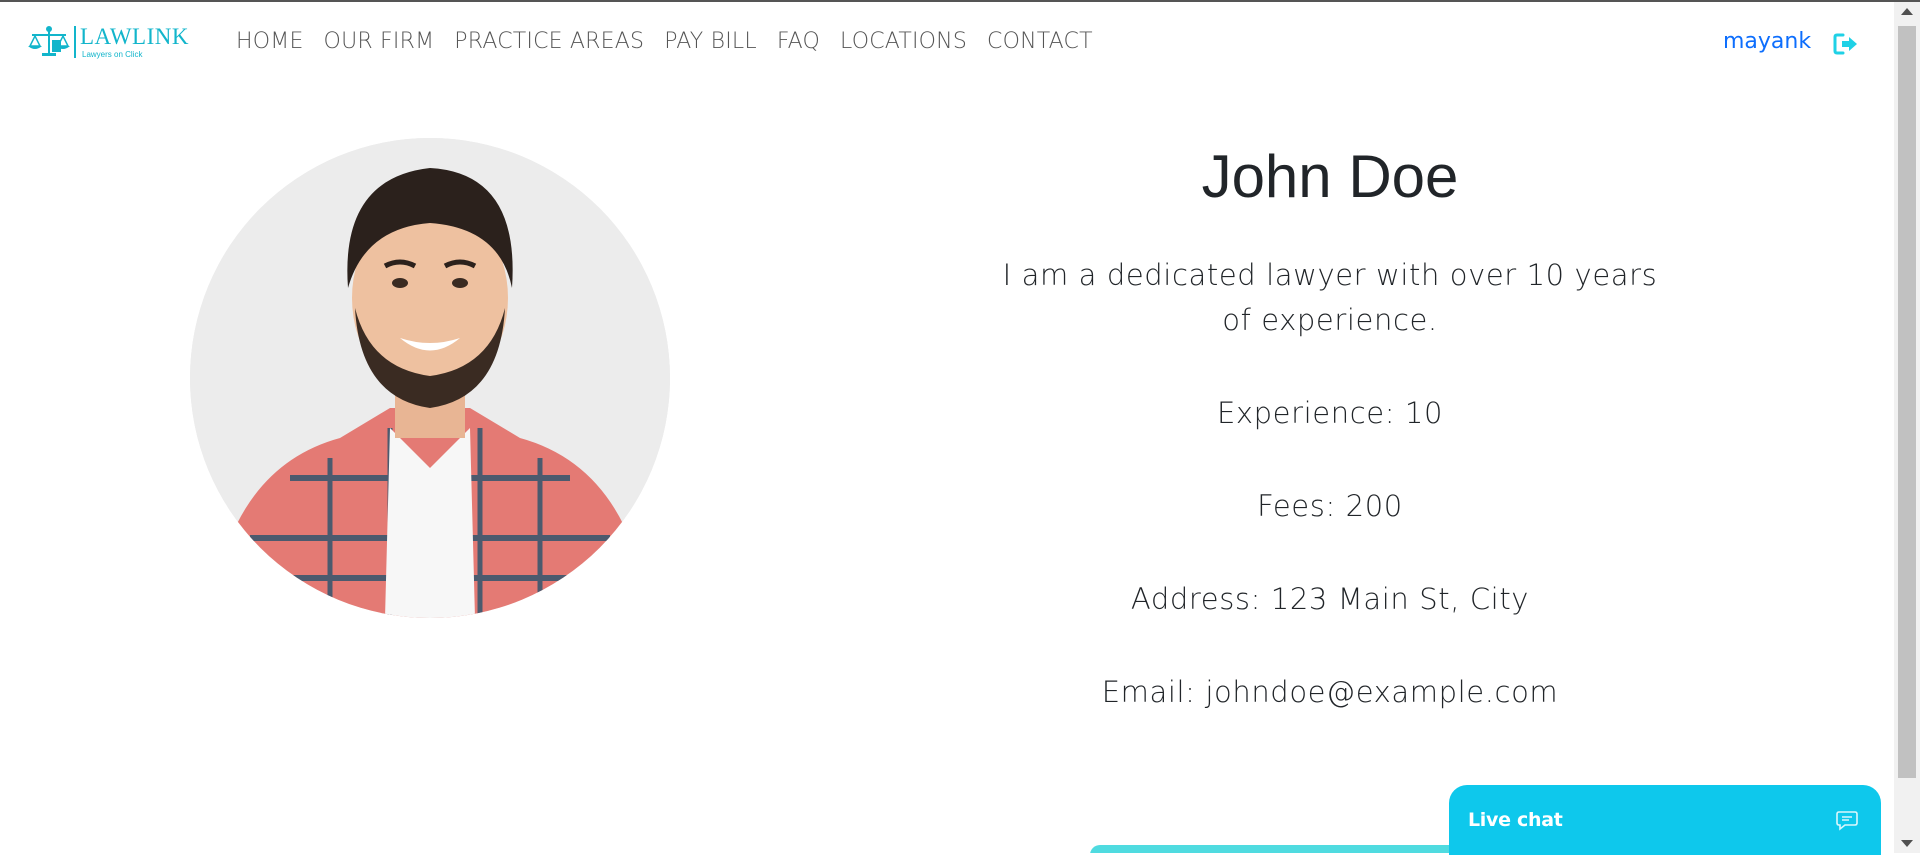 The image size is (1920, 855). I want to click on brand-tagline: Lawyers on Click, so click(112, 54).